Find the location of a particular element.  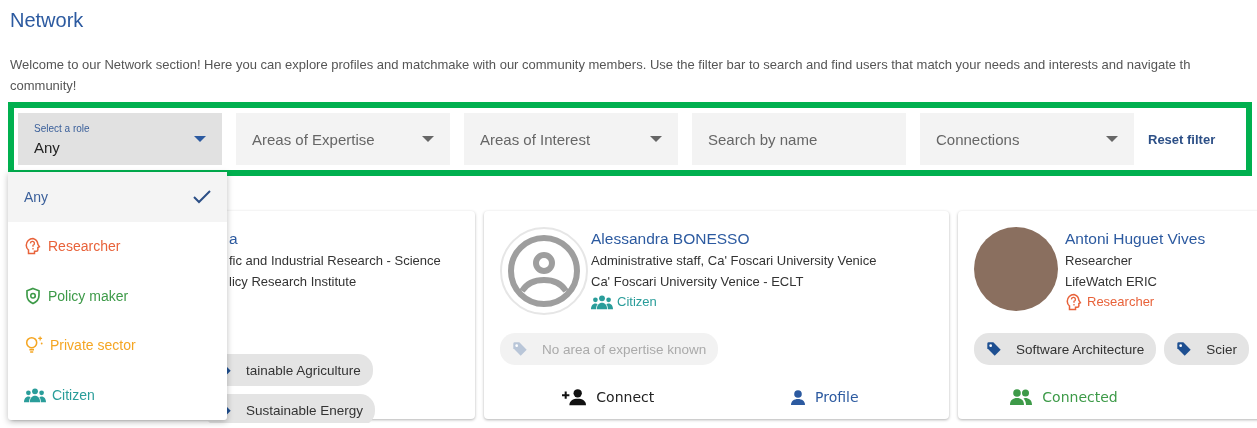

profile-detail: Ca' Foscari University Venice - ECLT is located at coordinates (698, 282).